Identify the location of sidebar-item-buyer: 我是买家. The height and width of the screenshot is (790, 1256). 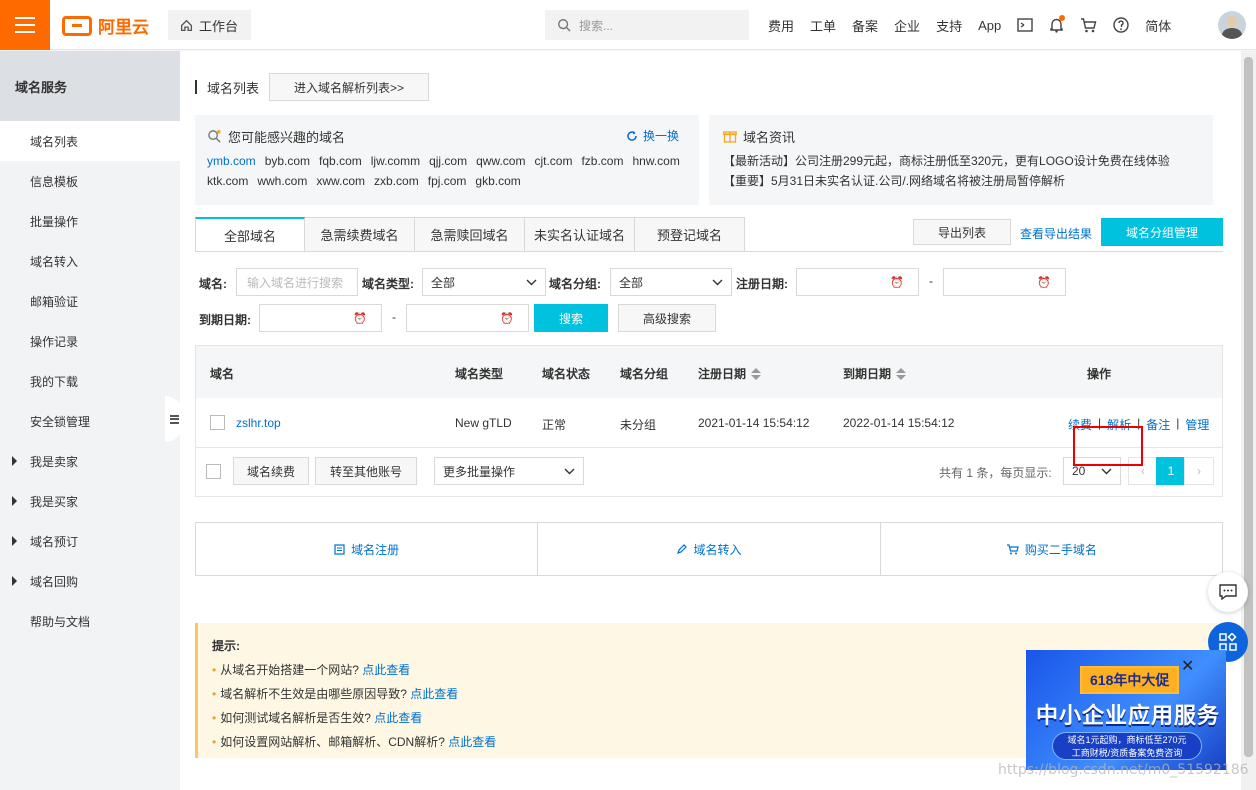
(90, 501).